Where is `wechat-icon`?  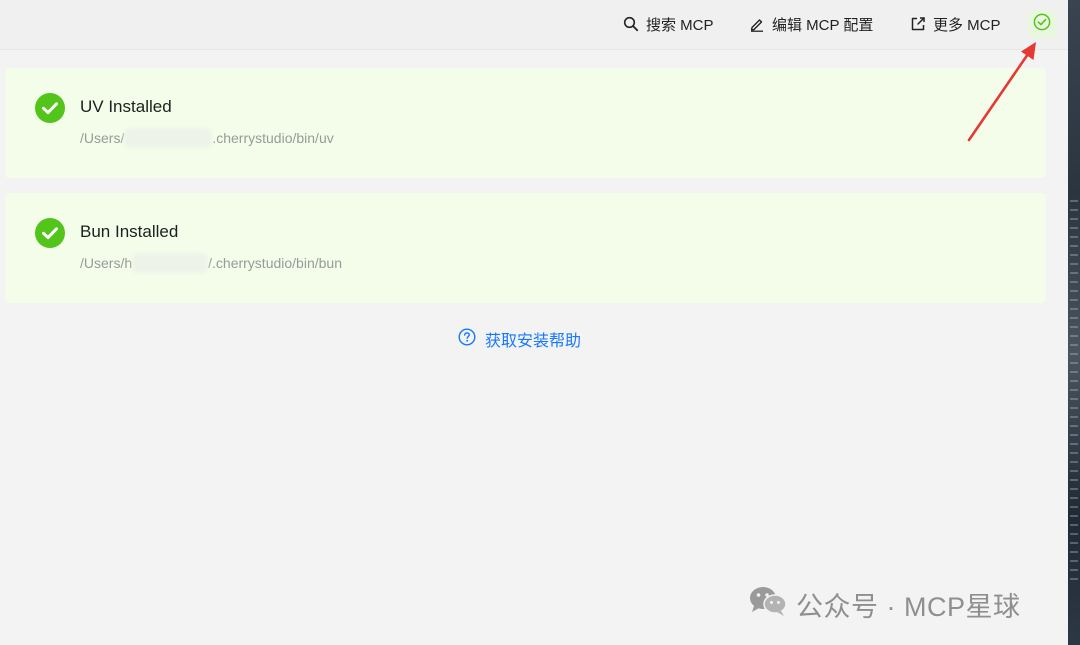 wechat-icon is located at coordinates (768, 604).